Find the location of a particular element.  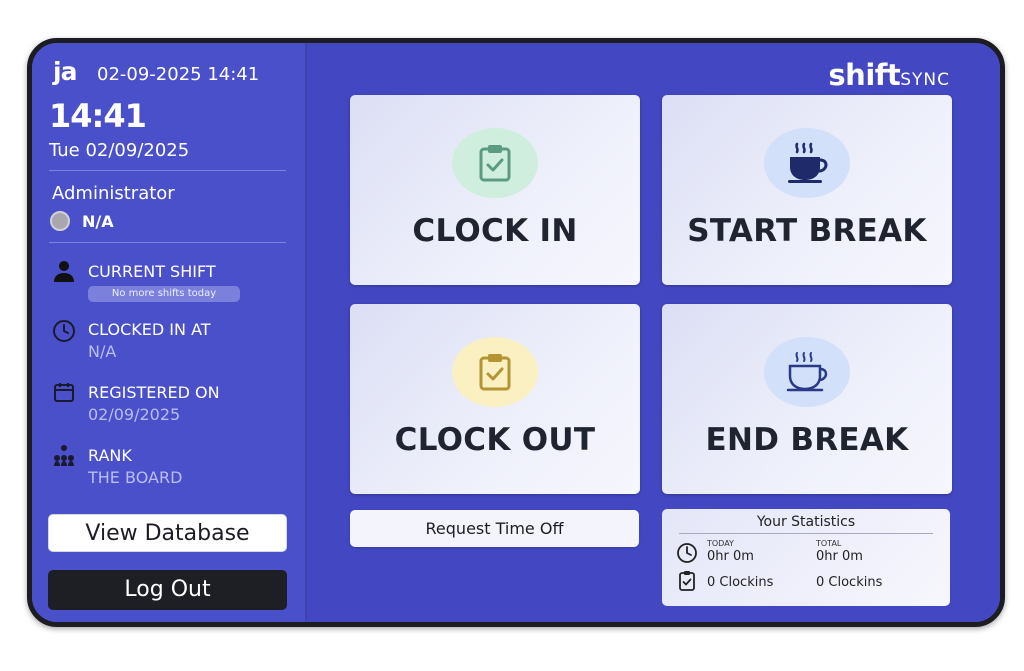

coffee-cup-outline-icon is located at coordinates (807, 372).